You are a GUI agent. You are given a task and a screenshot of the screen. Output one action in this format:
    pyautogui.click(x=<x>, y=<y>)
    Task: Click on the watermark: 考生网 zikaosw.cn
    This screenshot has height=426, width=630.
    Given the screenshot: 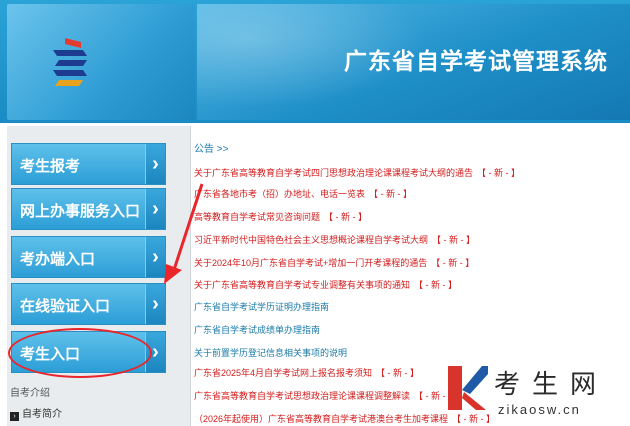 What is the action you would take?
    pyautogui.click(x=538, y=394)
    